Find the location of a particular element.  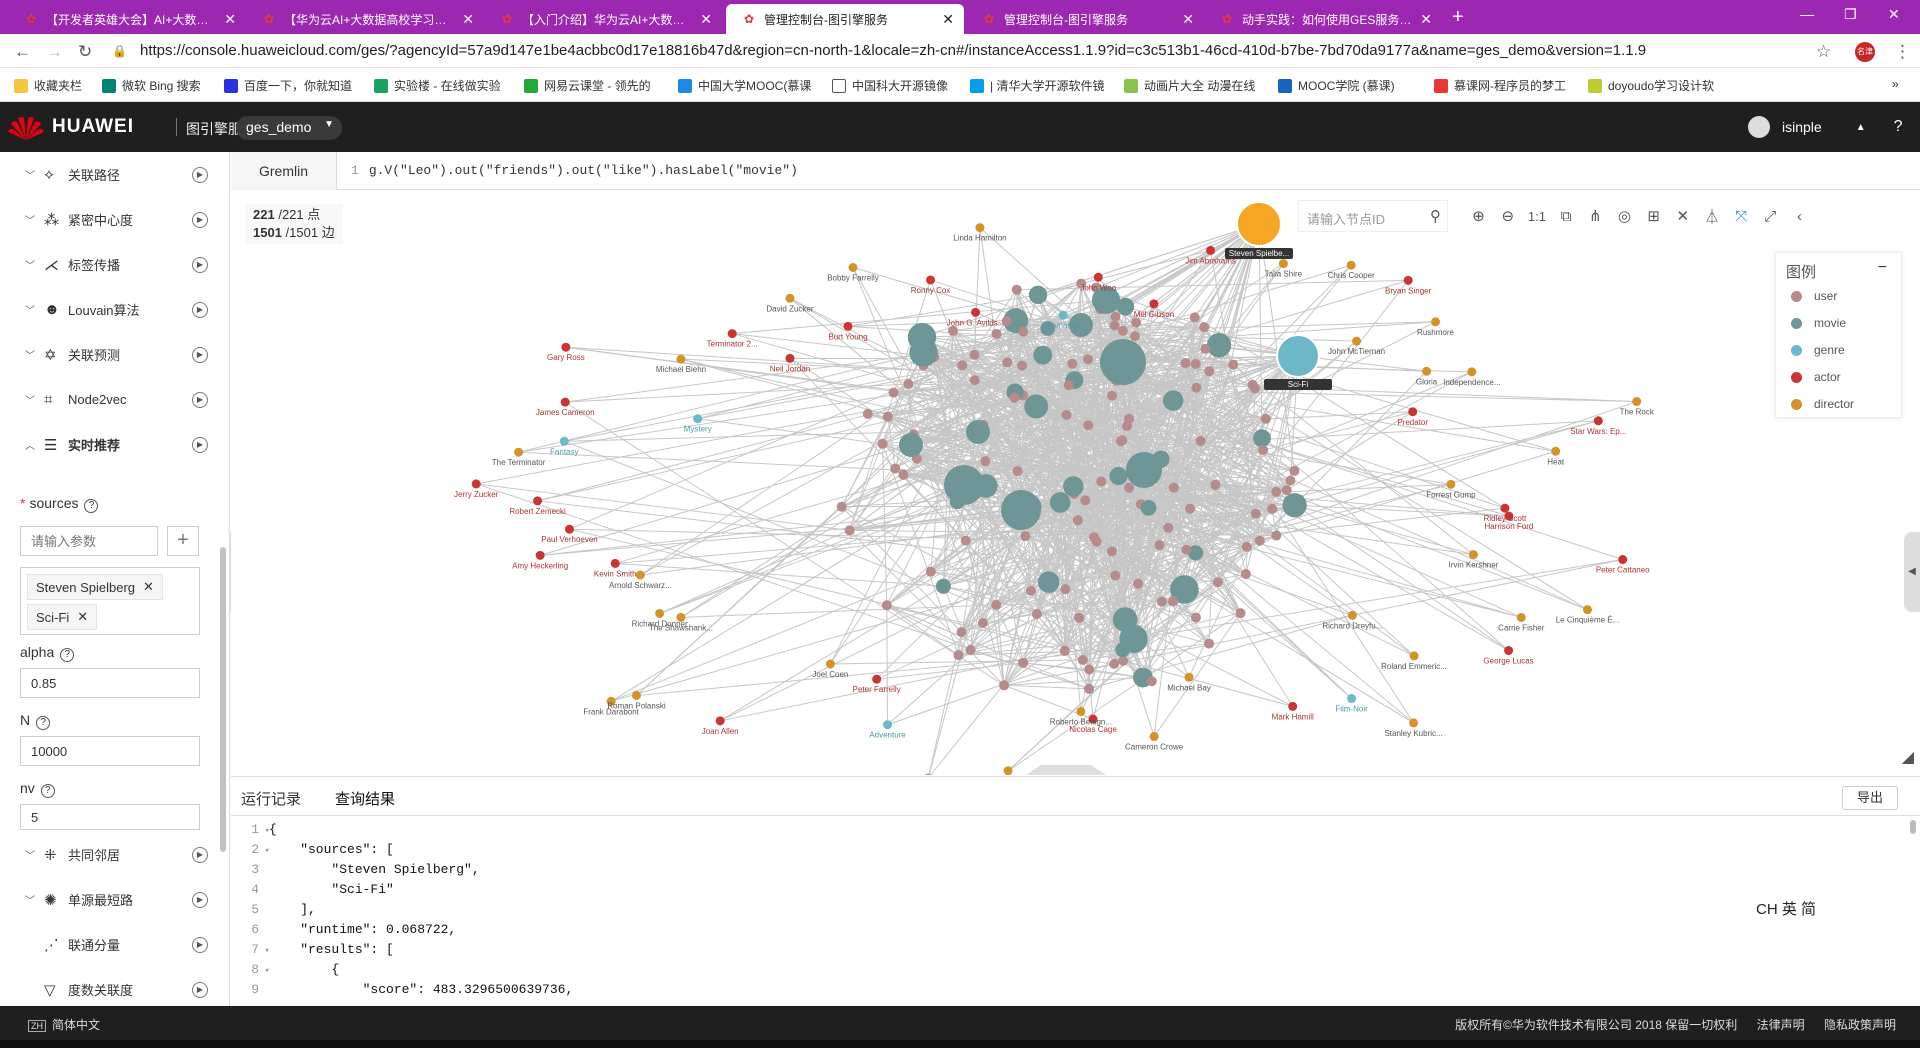

resize-handle-icon: ◢ is located at coordinates (1908, 757).